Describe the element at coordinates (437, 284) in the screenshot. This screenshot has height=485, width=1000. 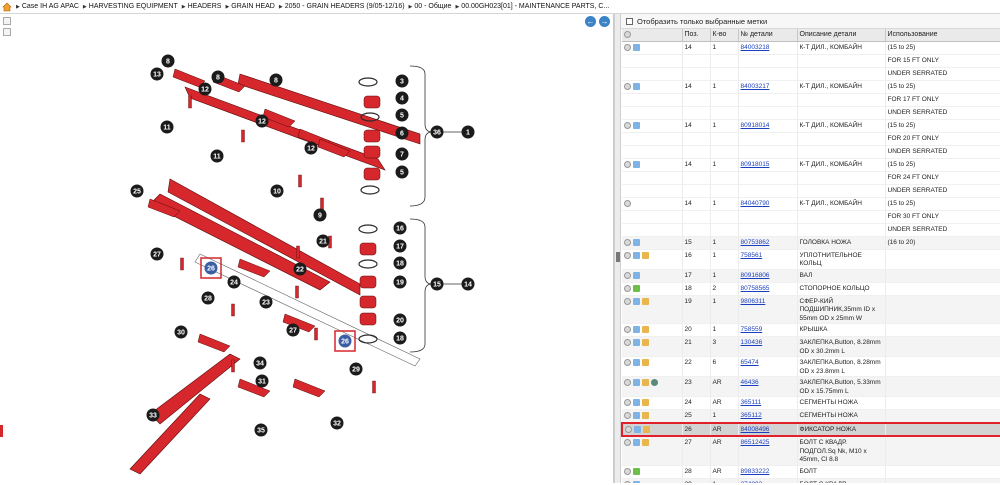
I see `callout-marker: 15` at that location.